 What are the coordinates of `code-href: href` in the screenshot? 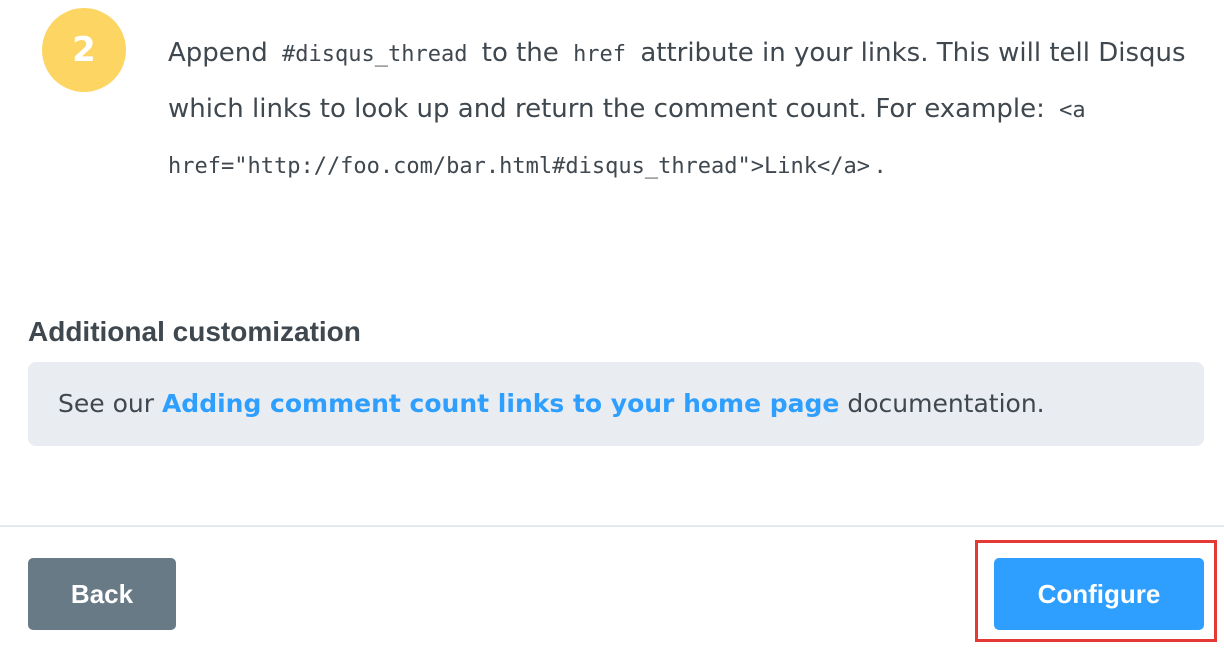 It's located at (600, 54).